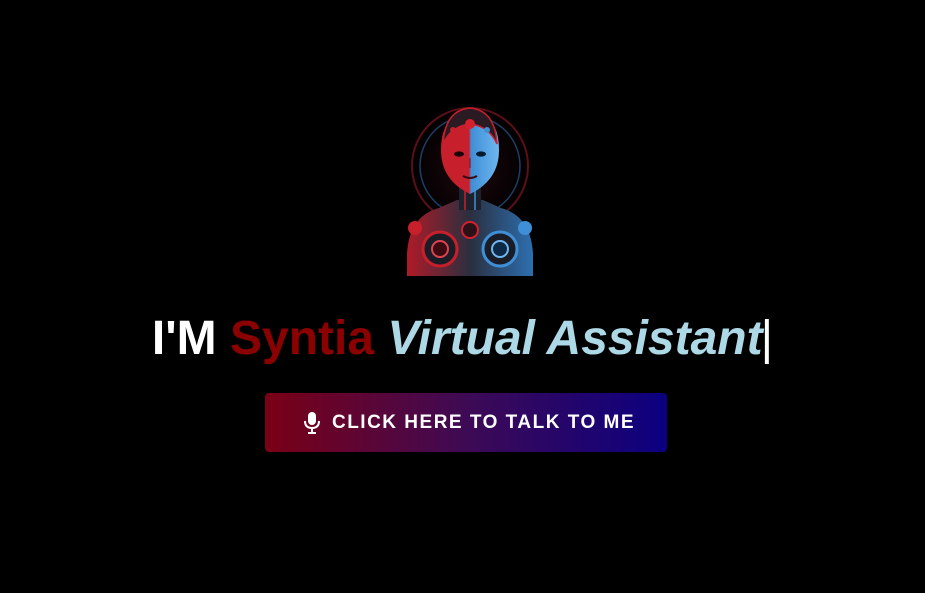 This screenshot has width=925, height=593. What do you see at coordinates (302, 338) in the screenshot?
I see `assistant-name: Syntia` at bounding box center [302, 338].